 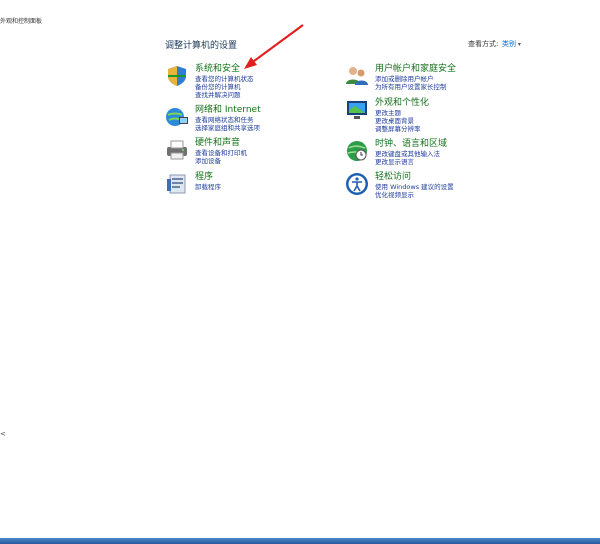 What do you see at coordinates (3, 434) in the screenshot?
I see `collapse-arrow-icon: <` at bounding box center [3, 434].